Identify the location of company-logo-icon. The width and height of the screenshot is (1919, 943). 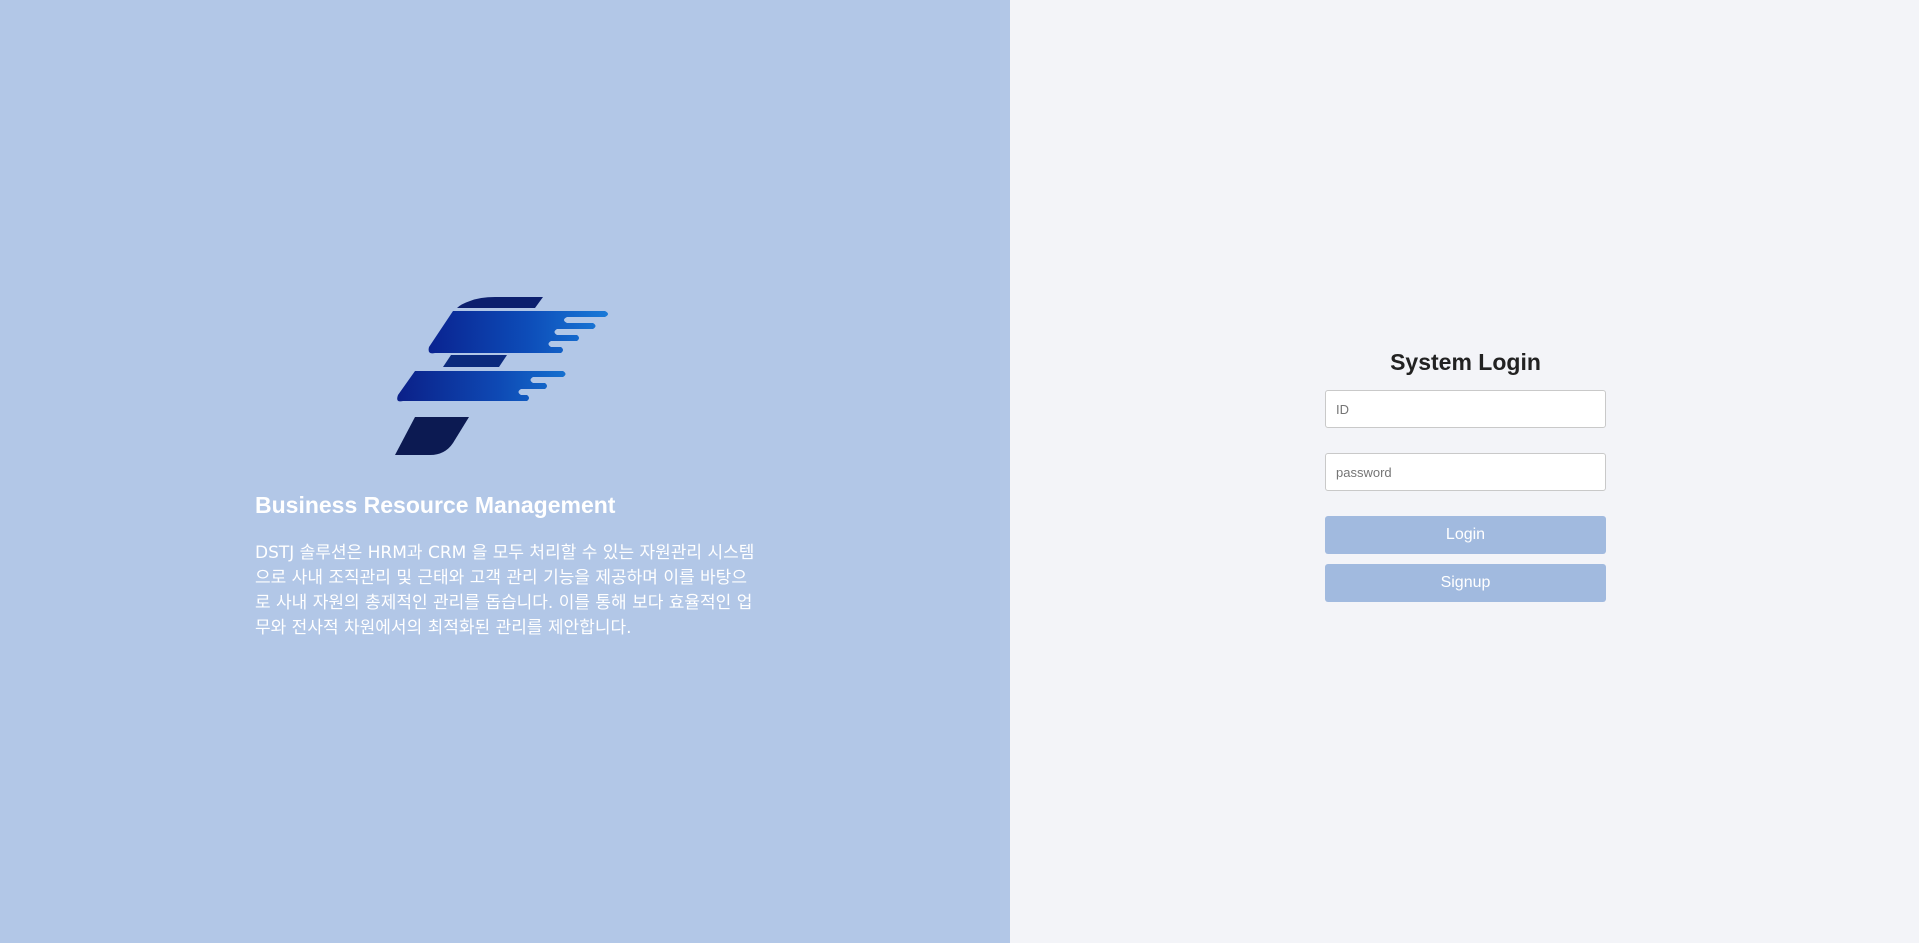
(501, 376).